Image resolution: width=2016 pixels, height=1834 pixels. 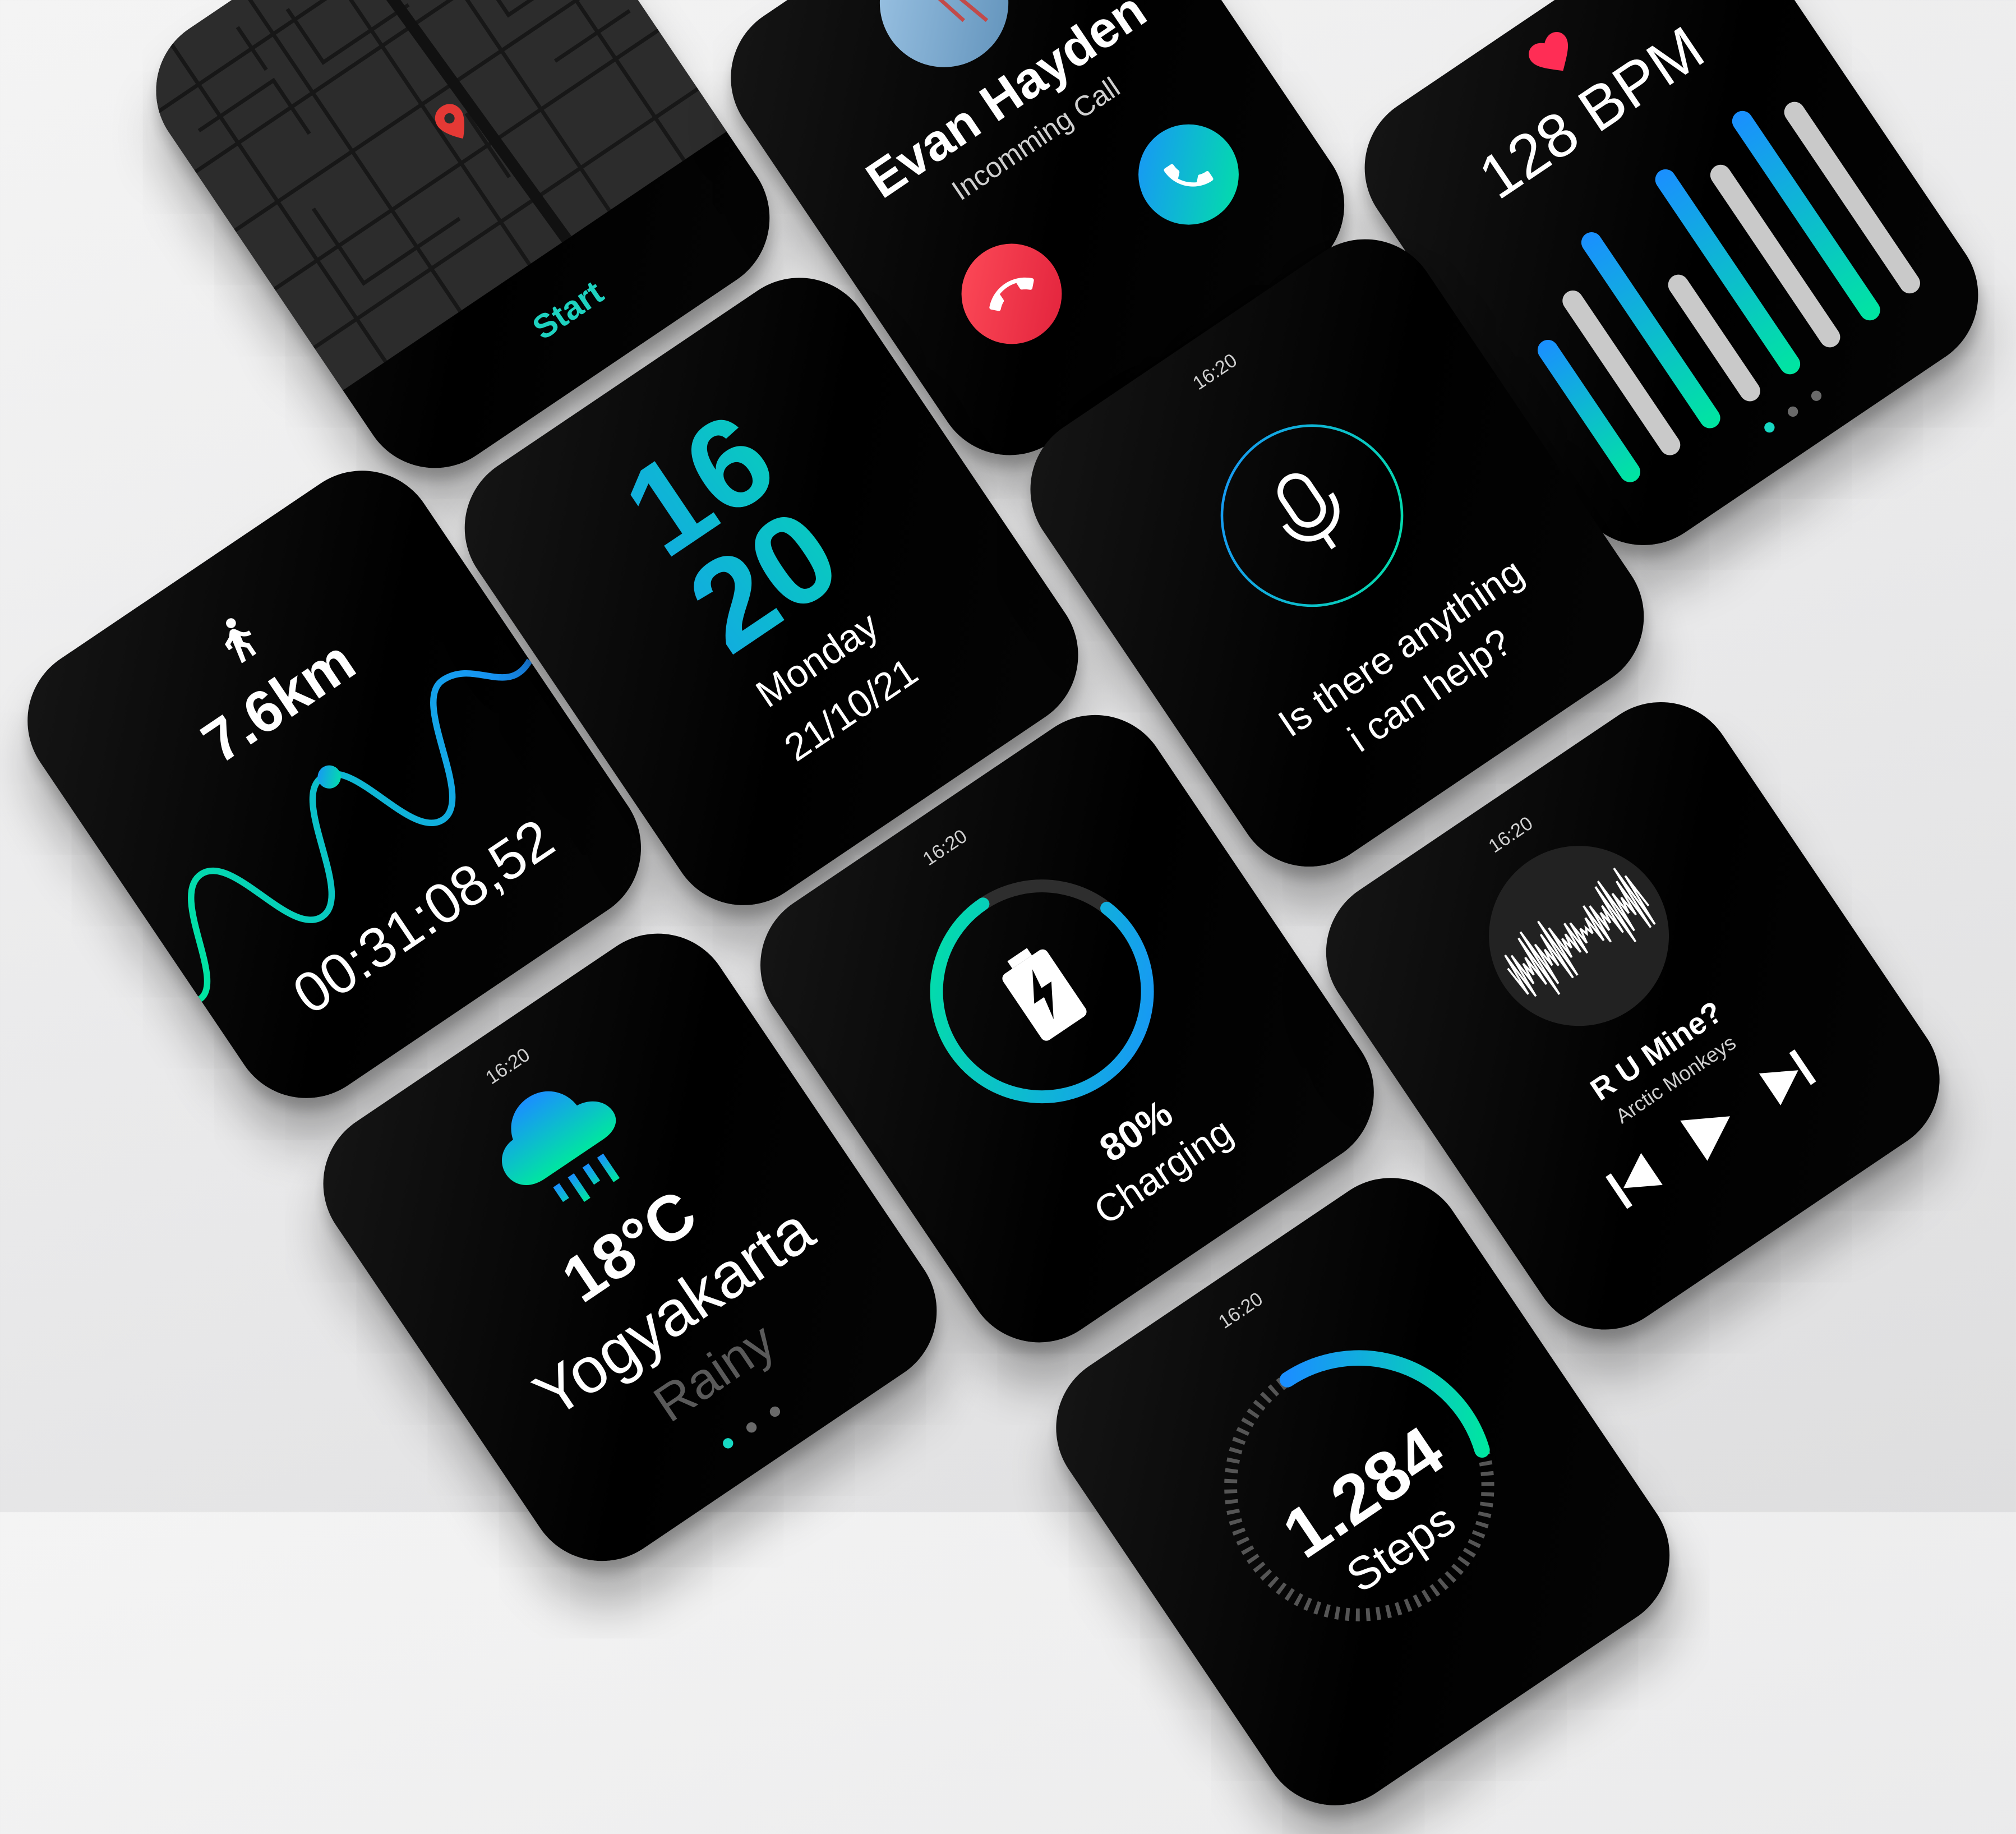 I want to click on next-track-icon, so click(x=1787, y=1077).